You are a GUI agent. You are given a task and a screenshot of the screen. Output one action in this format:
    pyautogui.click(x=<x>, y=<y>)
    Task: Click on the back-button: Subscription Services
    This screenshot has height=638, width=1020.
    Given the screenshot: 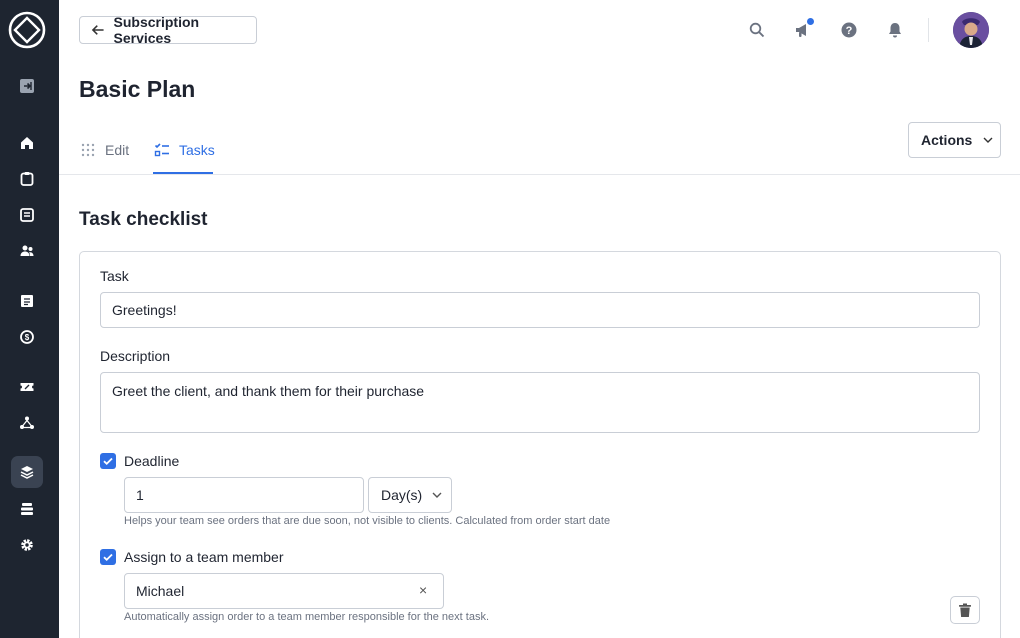 What is the action you would take?
    pyautogui.click(x=168, y=30)
    